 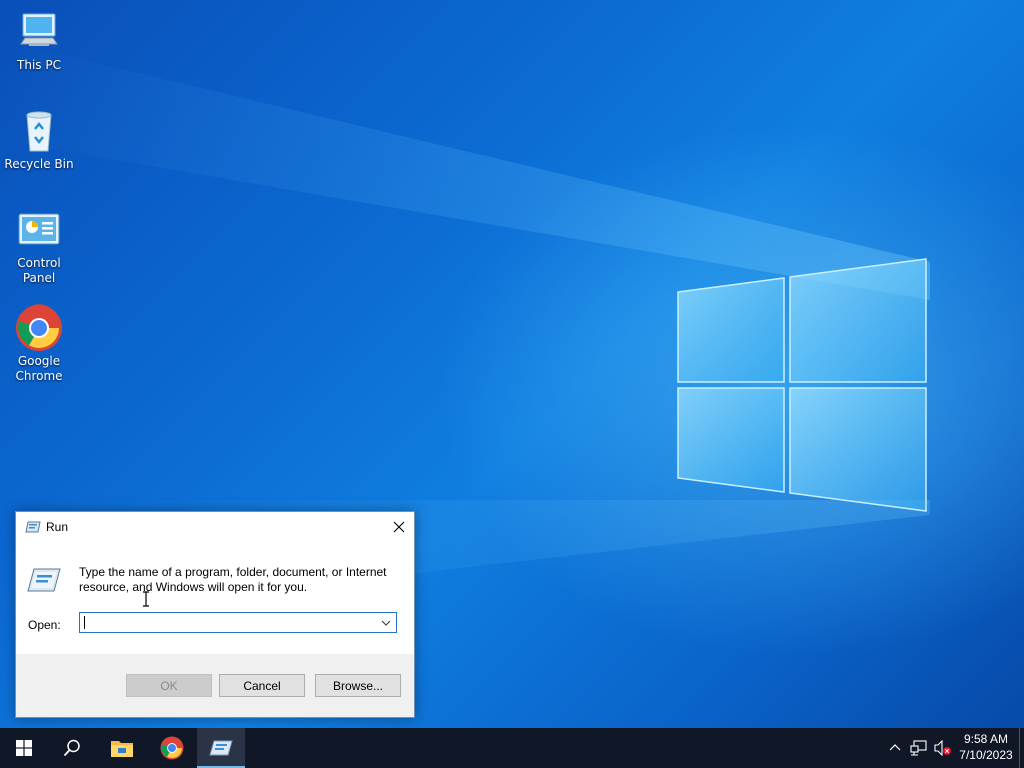 I want to click on file-explorer-icon, so click(x=122, y=749).